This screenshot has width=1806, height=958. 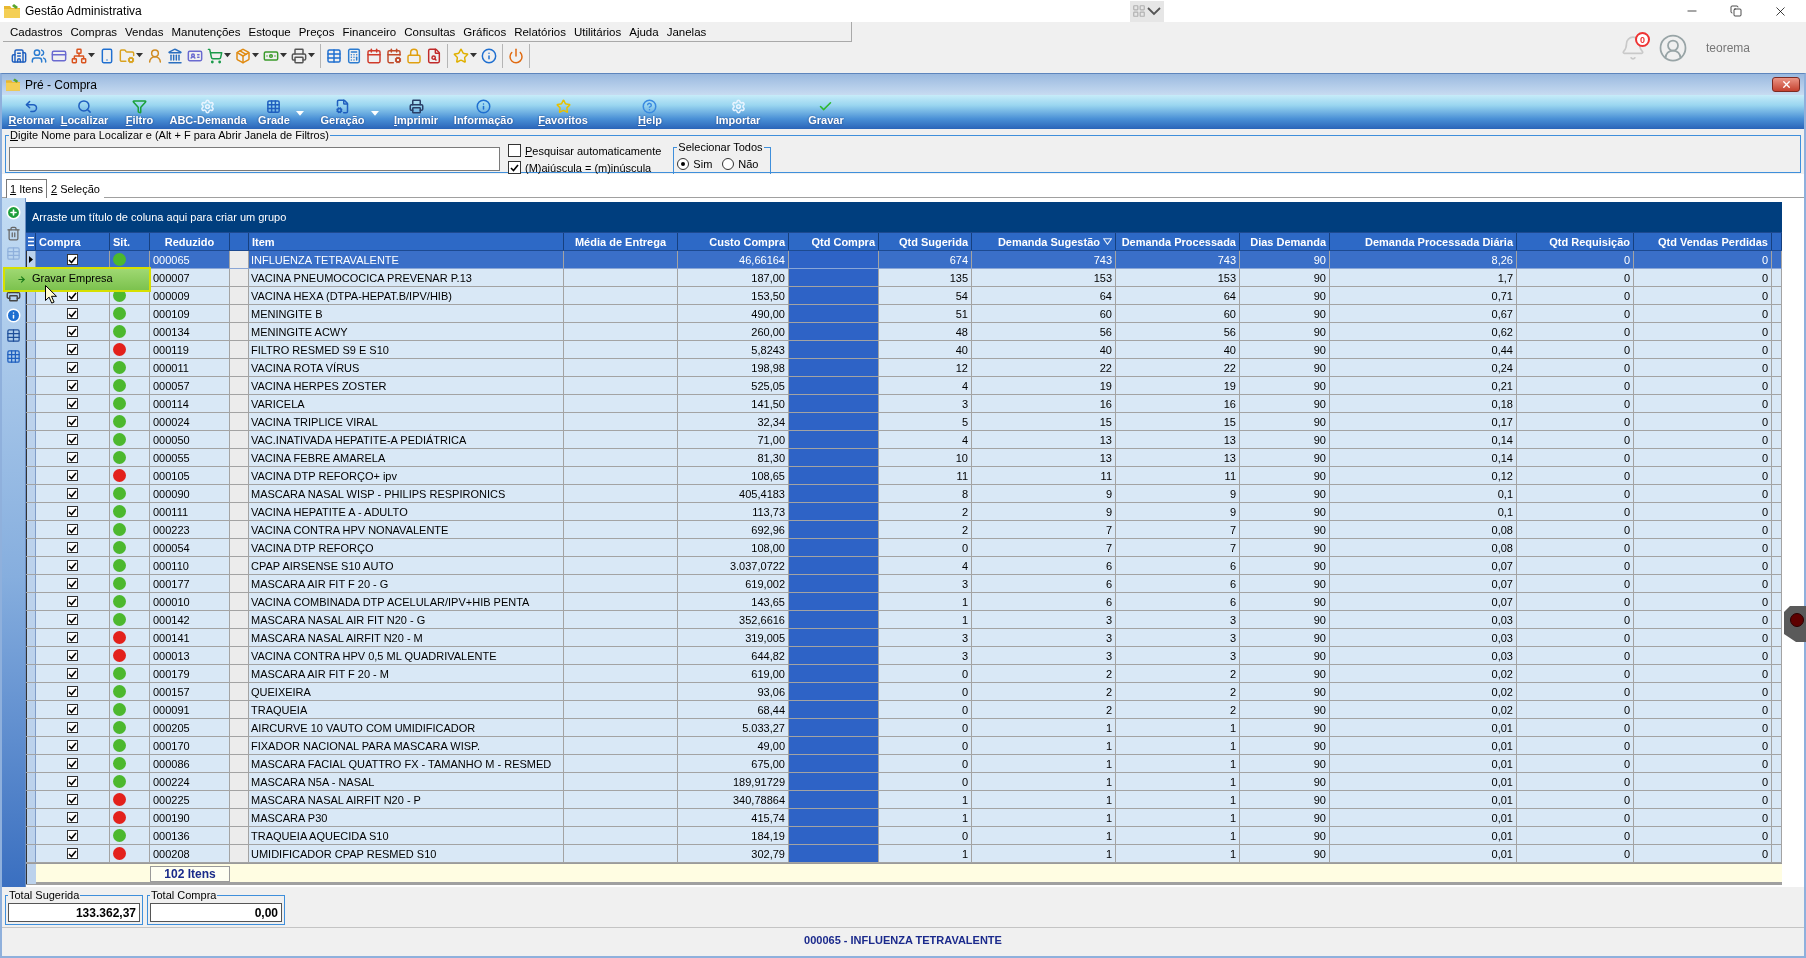 What do you see at coordinates (83, 11) in the screenshot?
I see `window-title: Gestão Administrativa` at bounding box center [83, 11].